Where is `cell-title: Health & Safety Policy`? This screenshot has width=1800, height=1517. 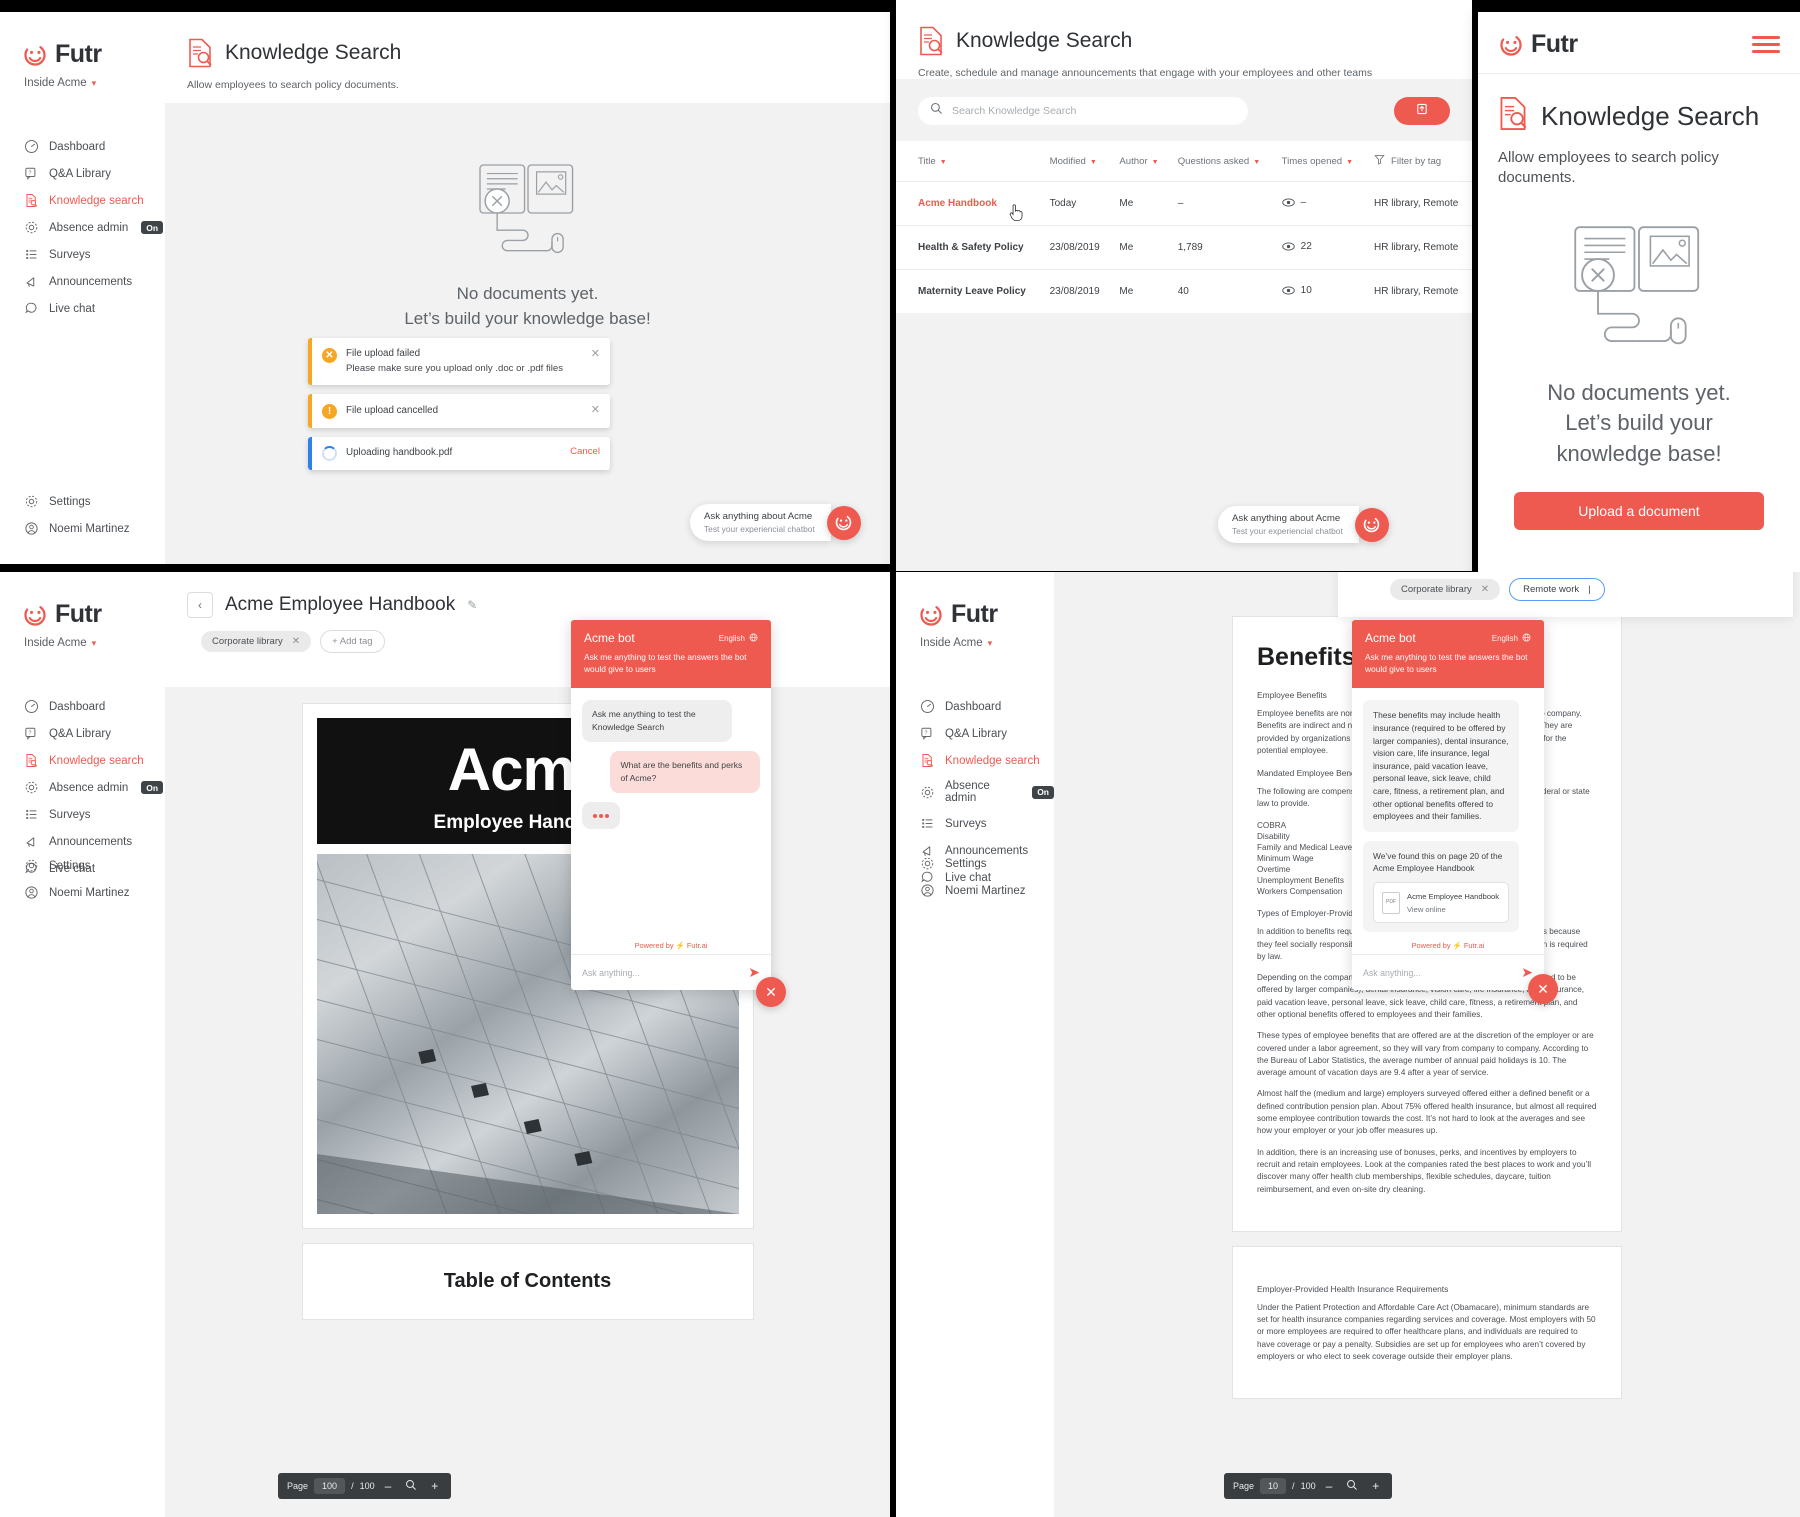
cell-title: Health & Safety Policy is located at coordinates (969, 247).